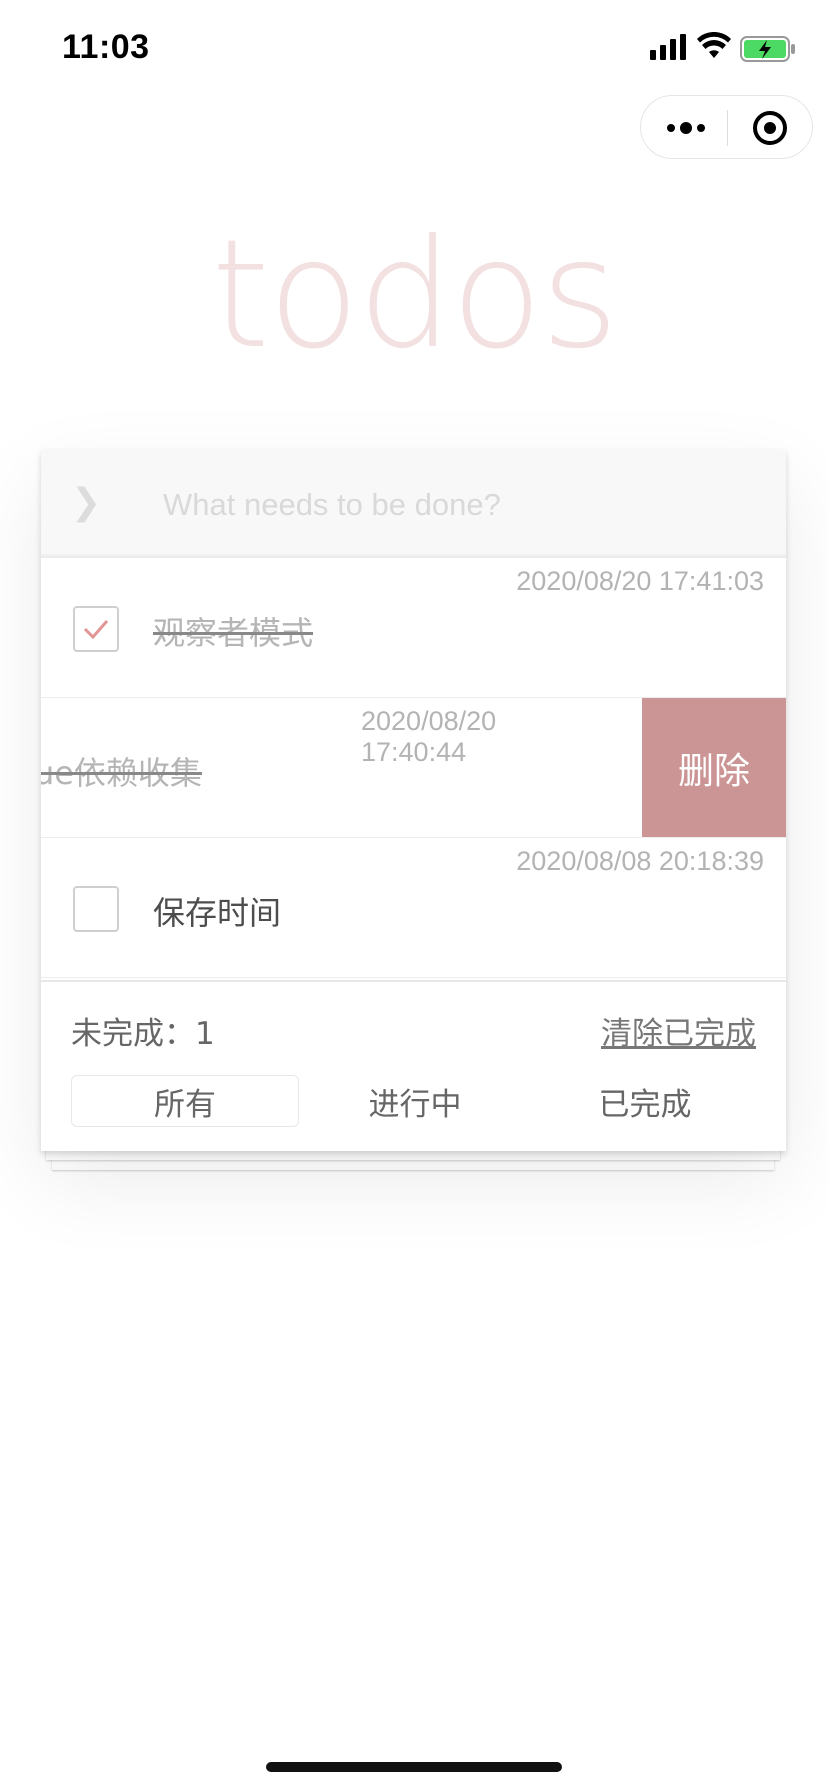 The image size is (828, 1792). I want to click on filter-completed: 已完成, so click(645, 1101).